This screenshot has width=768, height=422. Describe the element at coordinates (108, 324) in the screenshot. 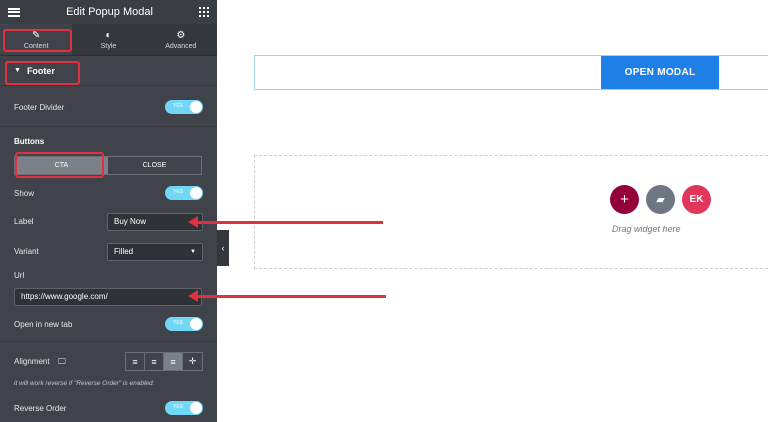

I see `new-tab-row: Open in new tab YES` at that location.